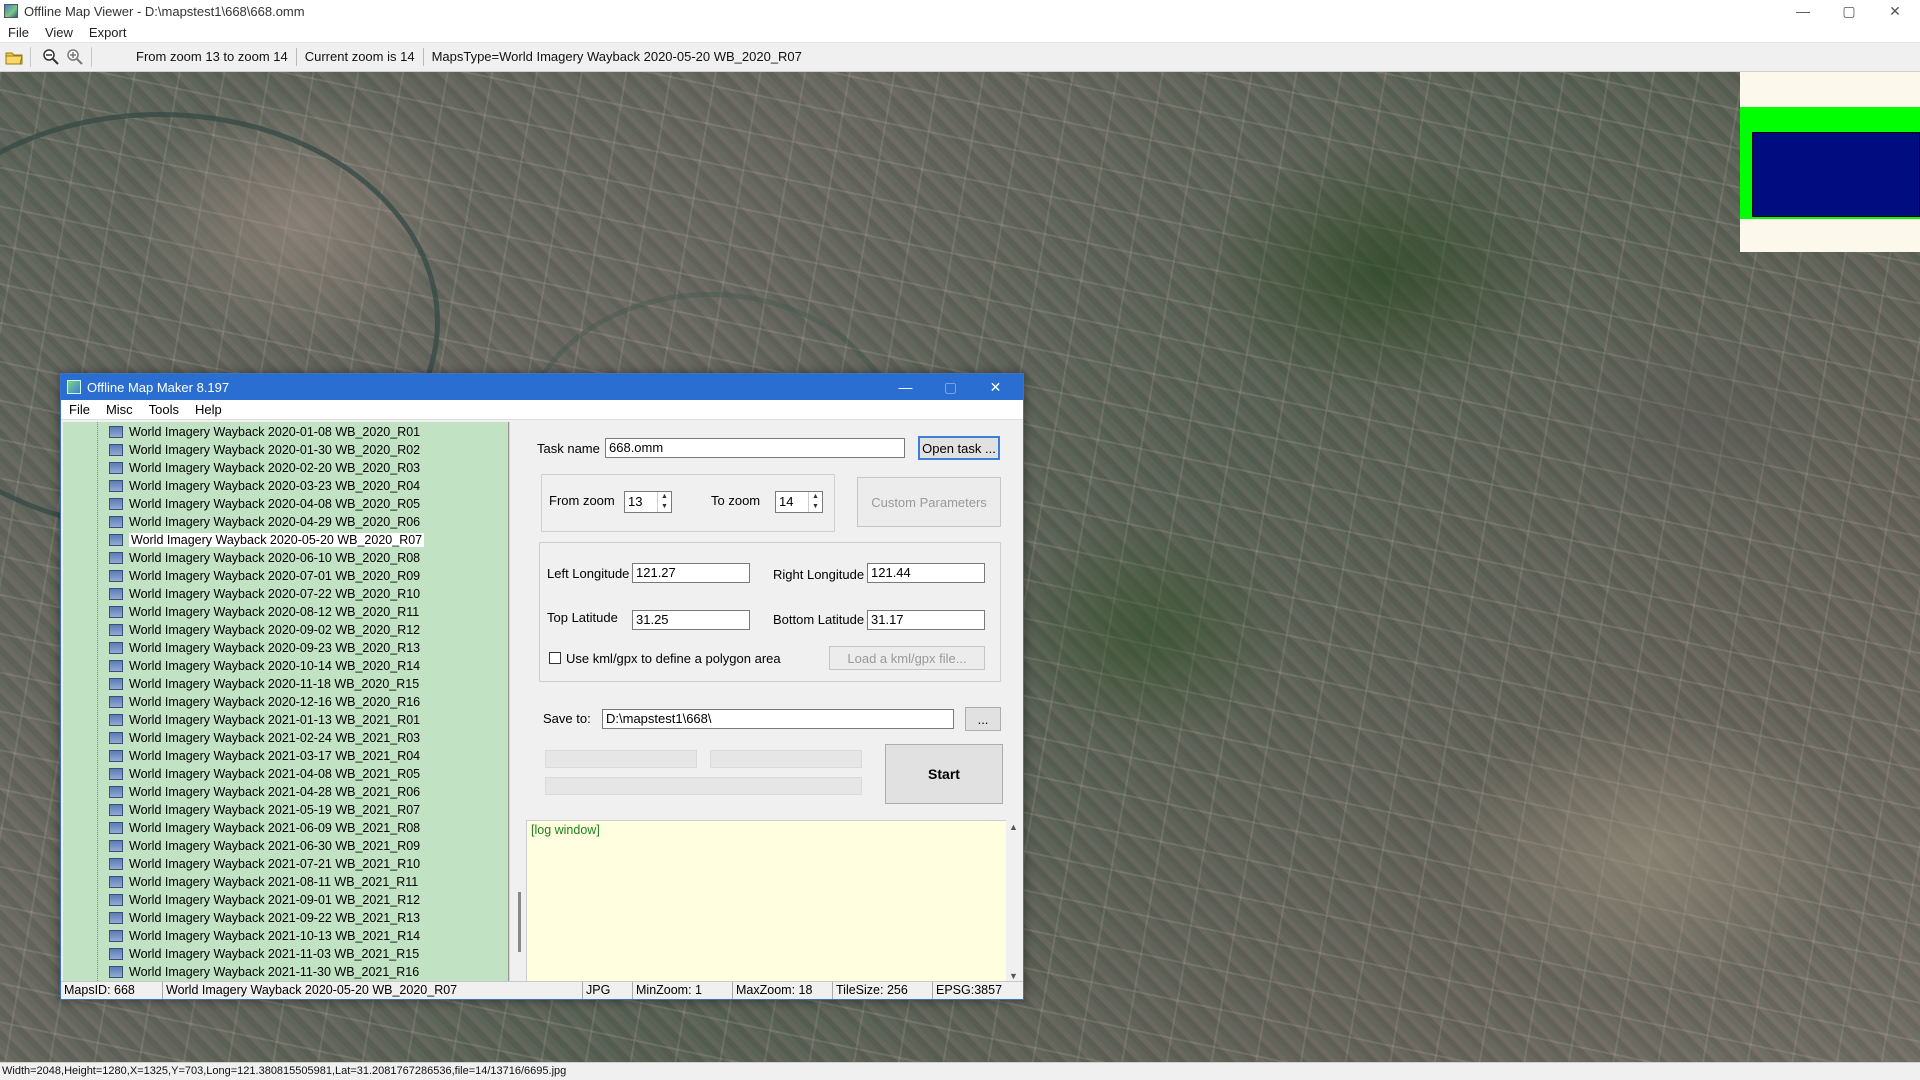 The height and width of the screenshot is (1080, 1920). I want to click on menu-view: View, so click(59, 32).